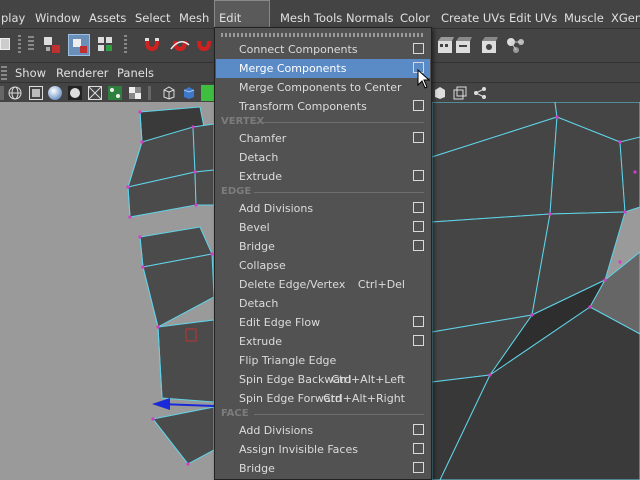 This screenshot has width=640, height=480. I want to click on menu-item-label: Extrude, so click(261, 176).